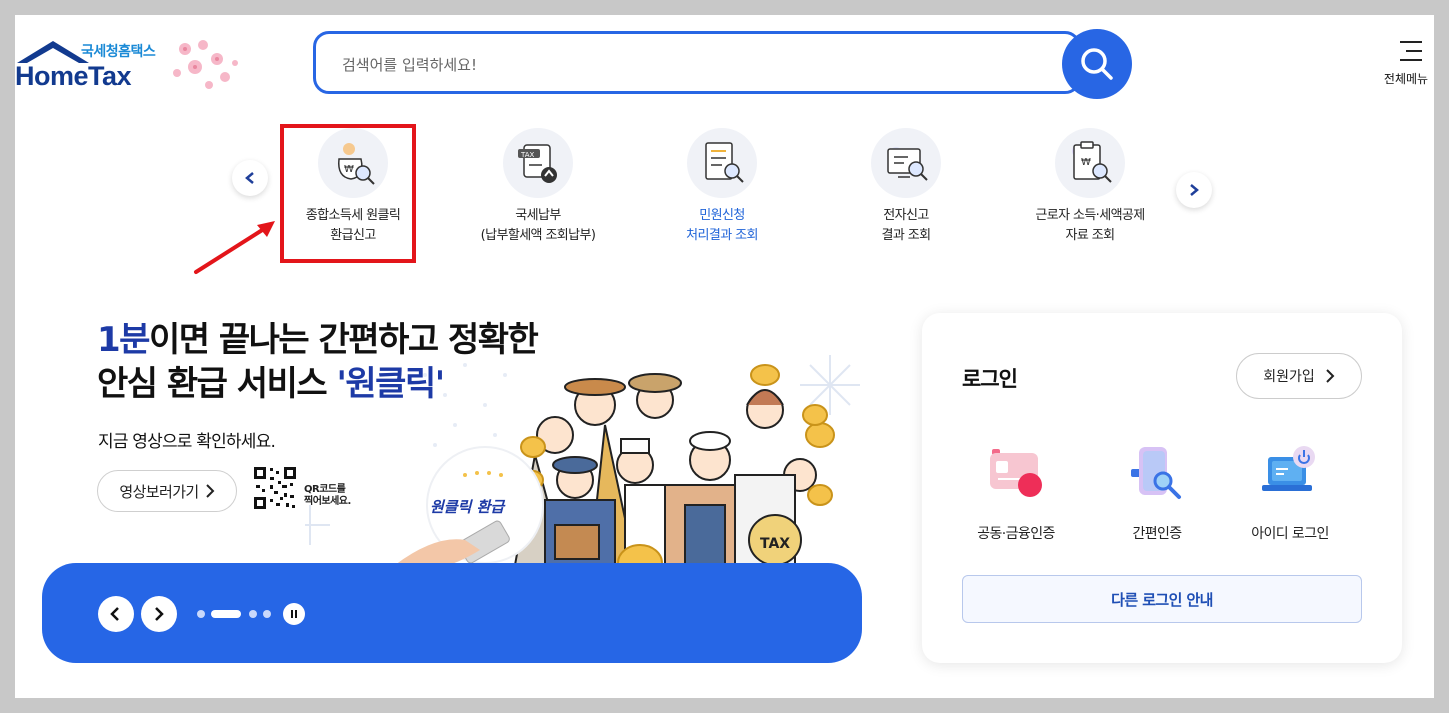 Image resolution: width=1449 pixels, height=713 pixels. What do you see at coordinates (1016, 534) in the screenshot?
I see `certificate-login-label: 공동·금융인증` at bounding box center [1016, 534].